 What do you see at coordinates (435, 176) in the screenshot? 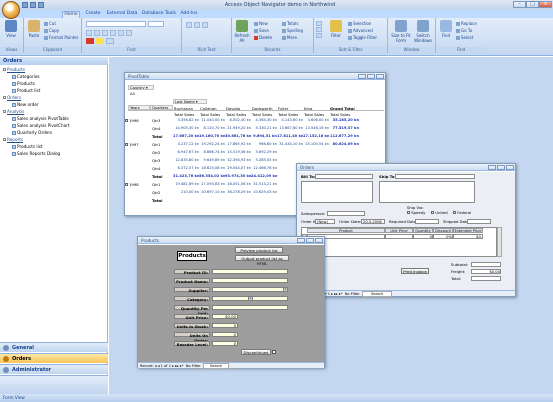
I see `ship-to-name` at bounding box center [435, 176].